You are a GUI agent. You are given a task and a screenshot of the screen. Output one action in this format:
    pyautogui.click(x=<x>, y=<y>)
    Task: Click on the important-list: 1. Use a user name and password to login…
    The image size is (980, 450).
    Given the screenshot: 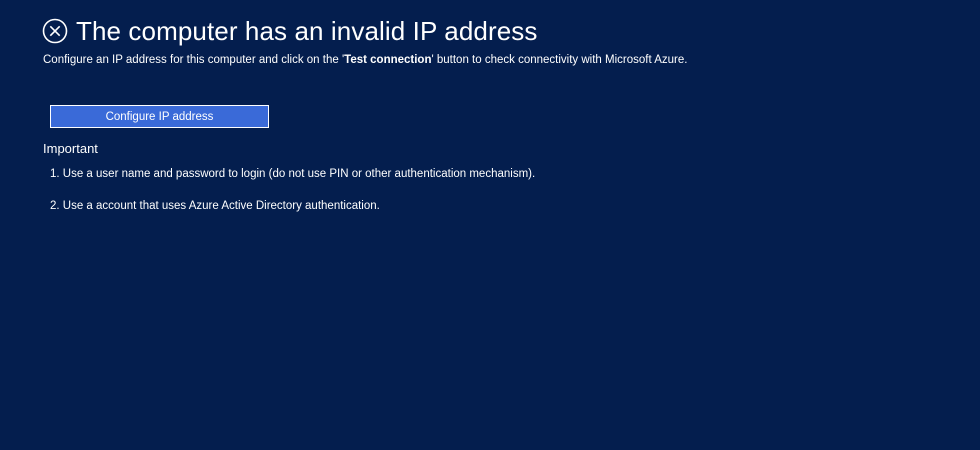 What is the action you would take?
    pyautogui.click(x=292, y=199)
    